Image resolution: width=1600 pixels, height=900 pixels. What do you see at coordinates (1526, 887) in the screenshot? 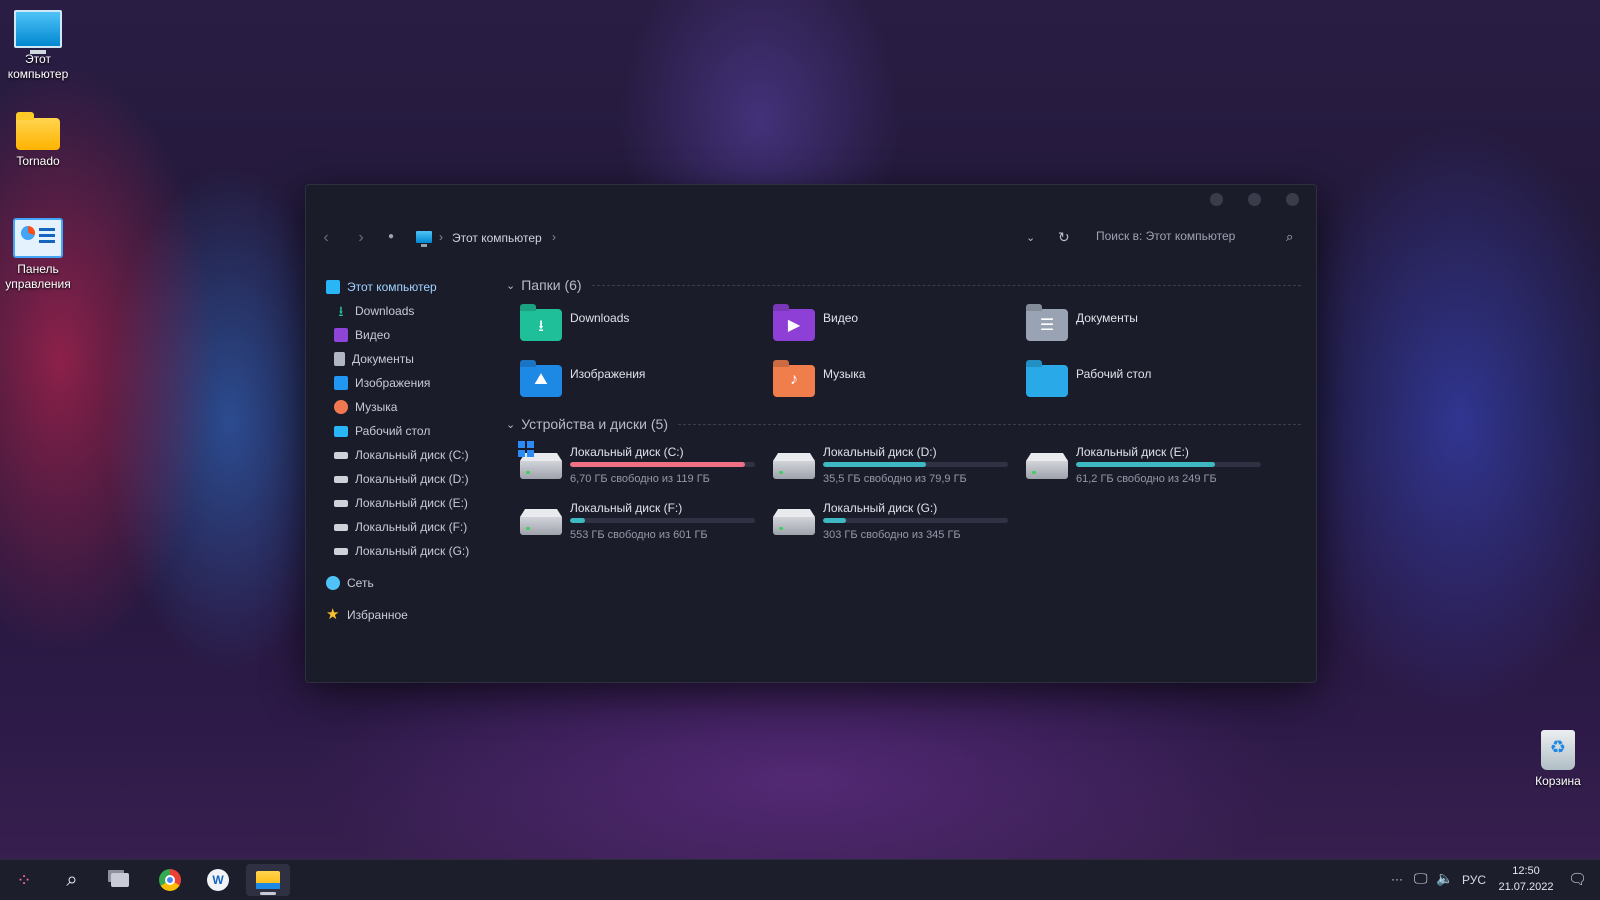
I see `clock-date: 21.07.2022` at bounding box center [1526, 887].